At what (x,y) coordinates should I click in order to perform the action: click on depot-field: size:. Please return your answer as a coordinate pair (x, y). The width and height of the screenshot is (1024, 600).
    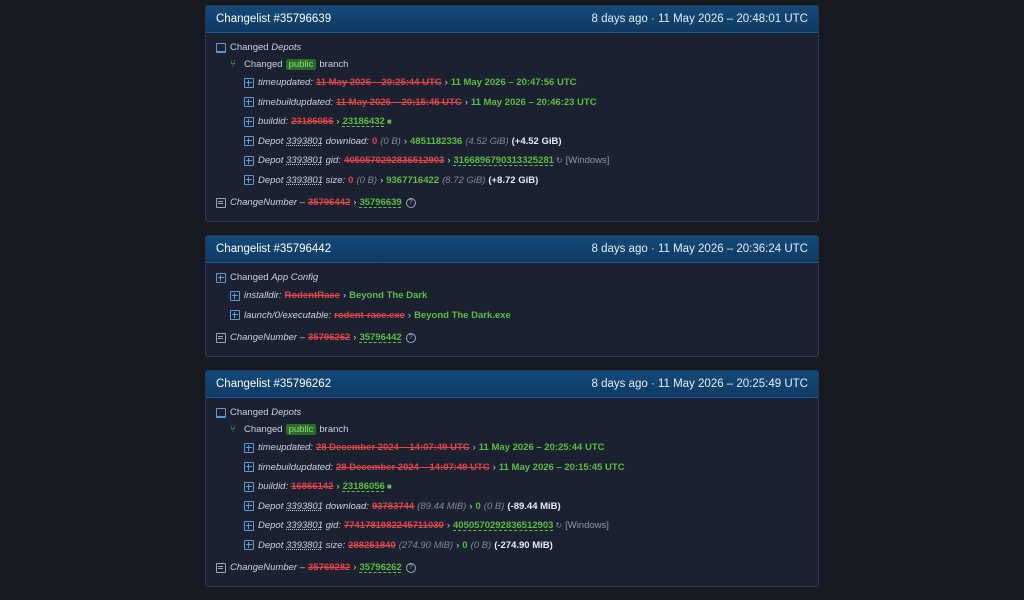
    Looking at the image, I should click on (335, 180).